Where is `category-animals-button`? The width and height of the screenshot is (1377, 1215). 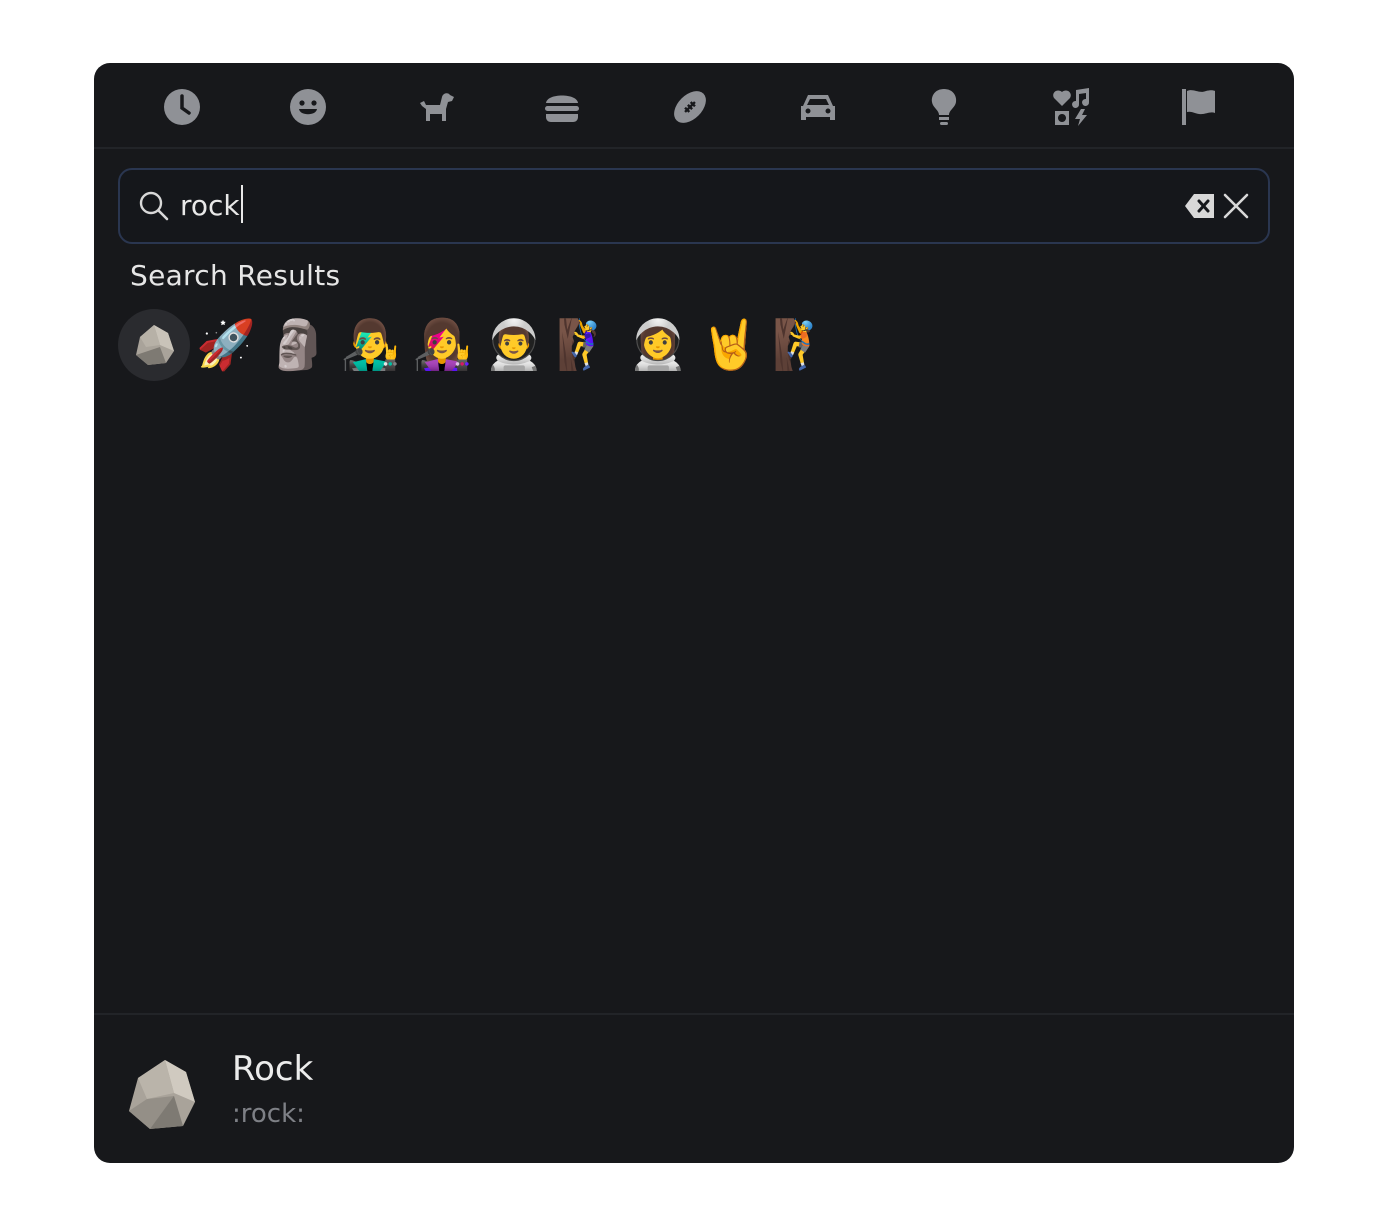 category-animals-button is located at coordinates (436, 107).